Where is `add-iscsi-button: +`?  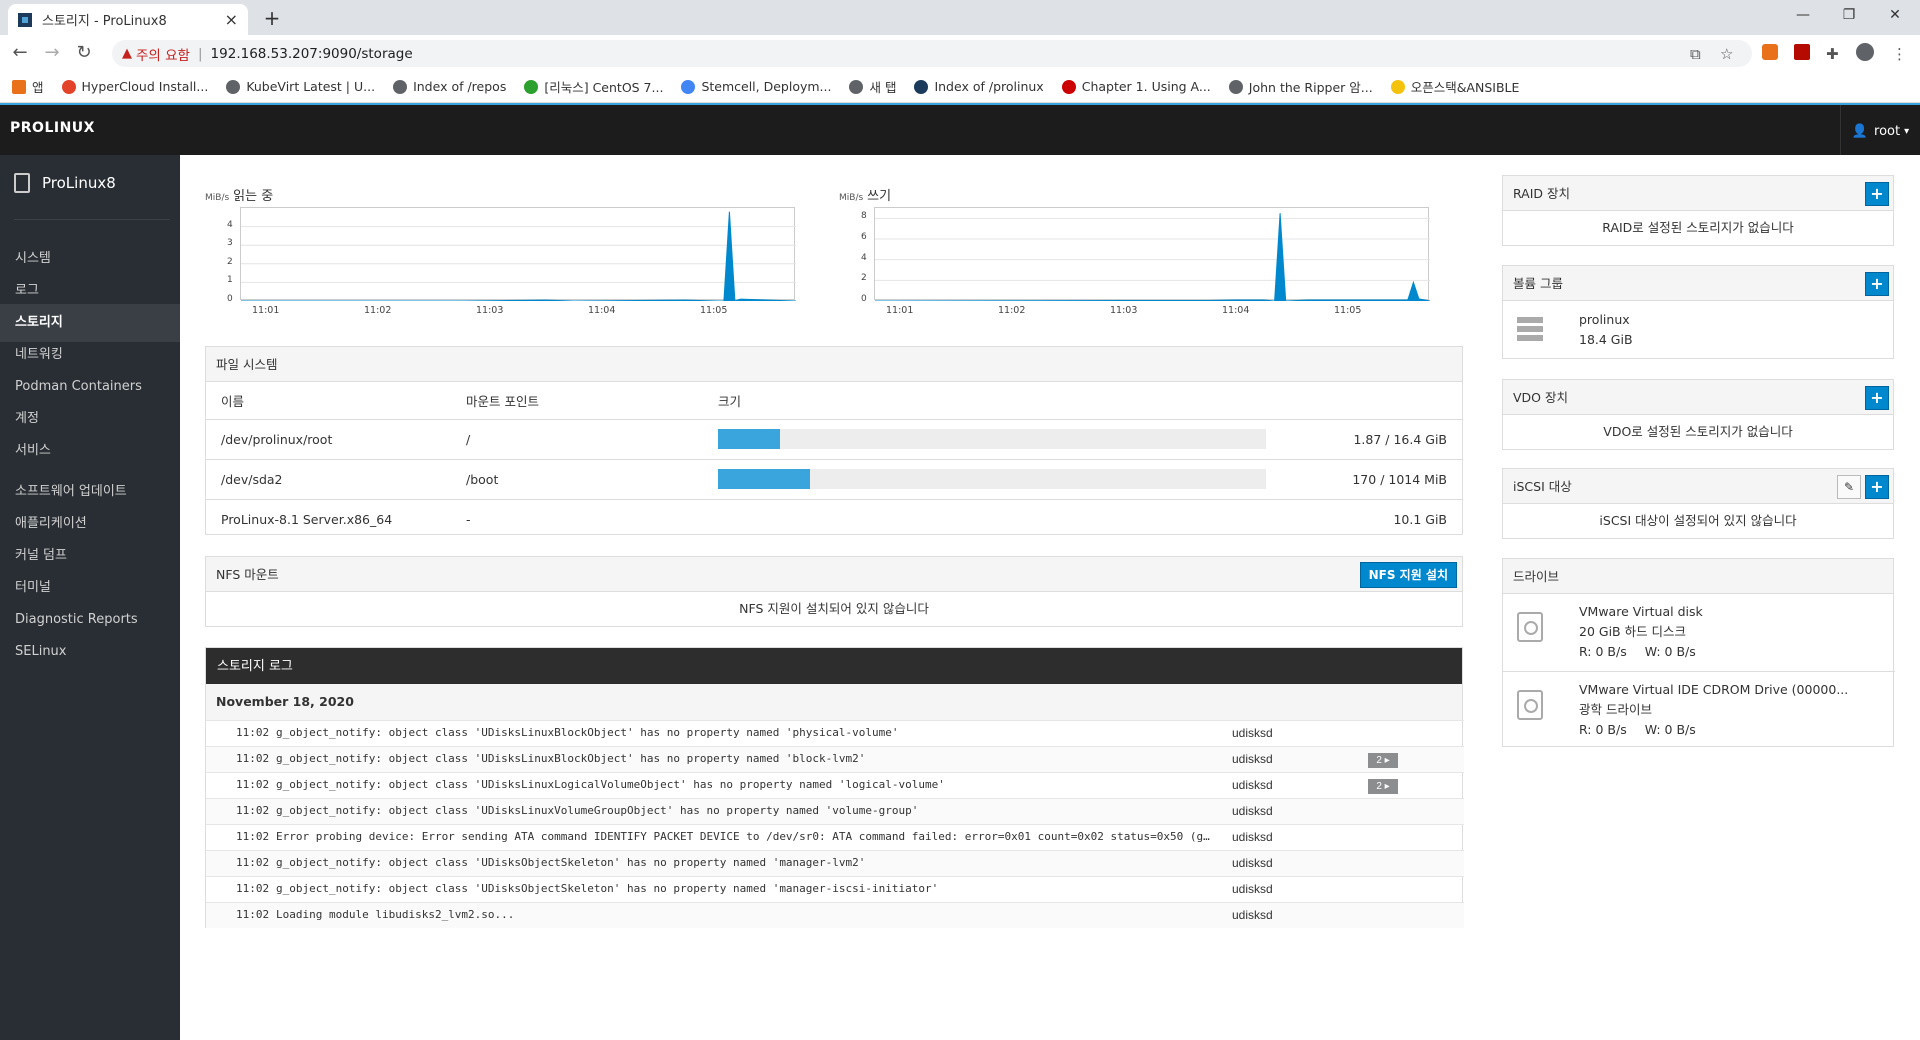
add-iscsi-button: + is located at coordinates (1877, 487).